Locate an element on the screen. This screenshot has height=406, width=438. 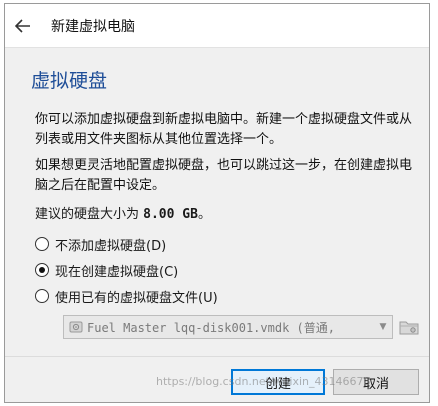
recommended-size-text: 建议的硬盘大小为 8.00 GB。 is located at coordinates (123, 212).